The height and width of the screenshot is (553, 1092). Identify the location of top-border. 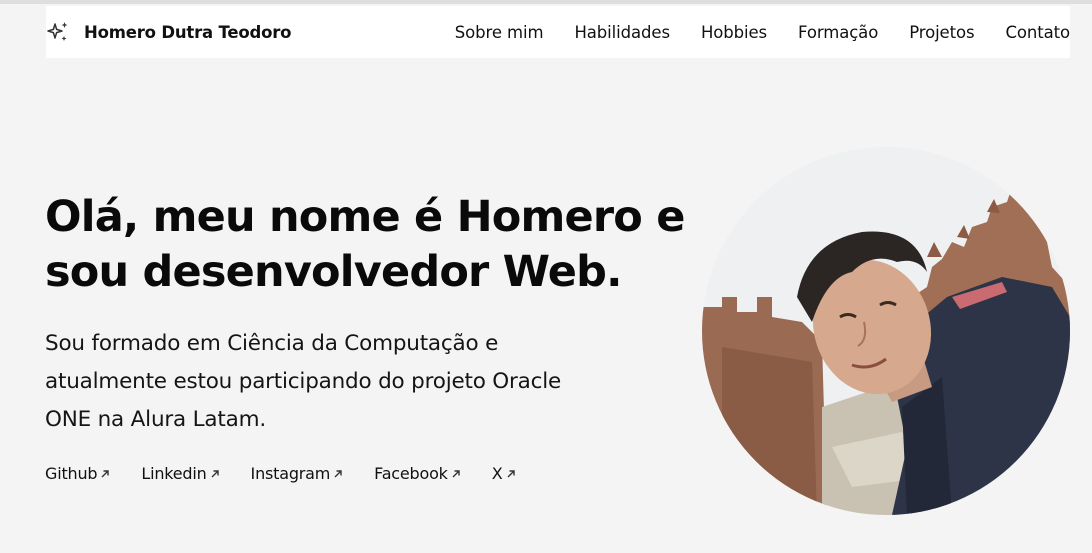
(546, 2).